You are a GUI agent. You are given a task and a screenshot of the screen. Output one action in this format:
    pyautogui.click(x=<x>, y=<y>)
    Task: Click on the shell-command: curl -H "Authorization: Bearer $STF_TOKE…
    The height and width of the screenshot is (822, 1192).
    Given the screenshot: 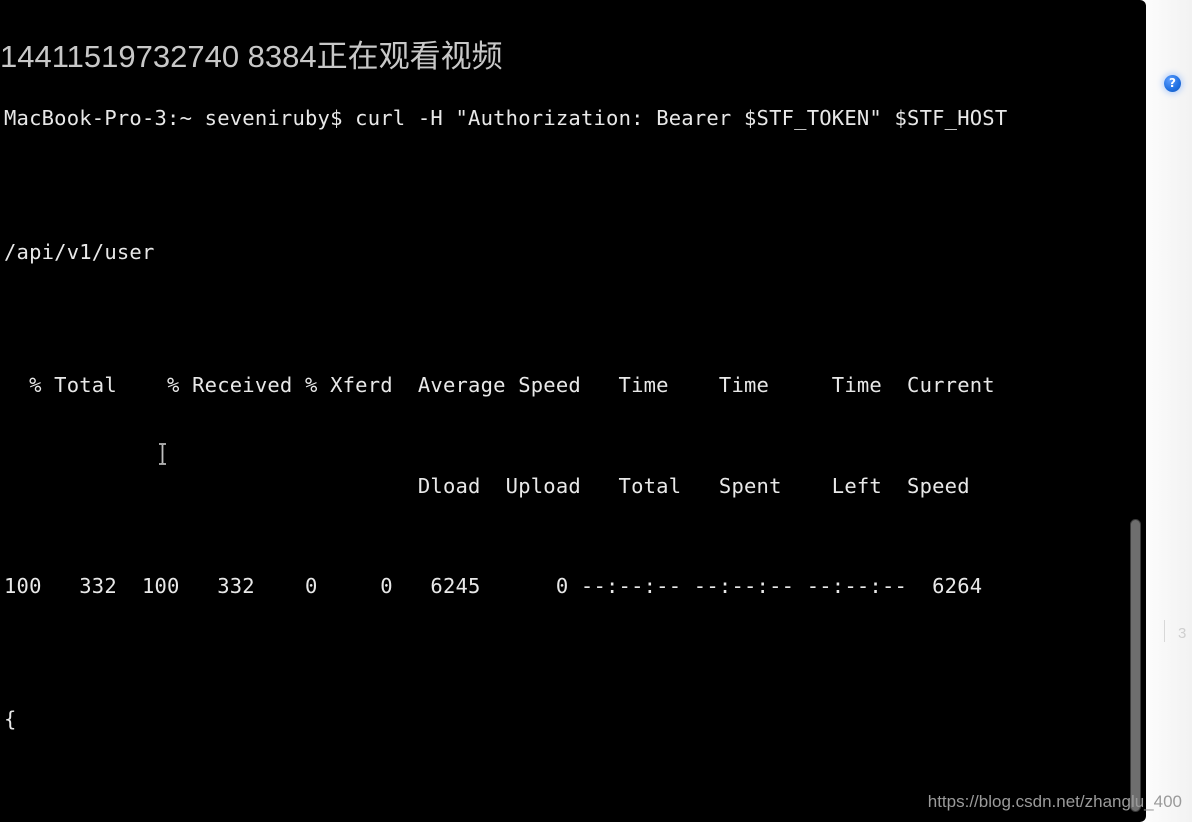 What is the action you would take?
    pyautogui.click(x=675, y=118)
    